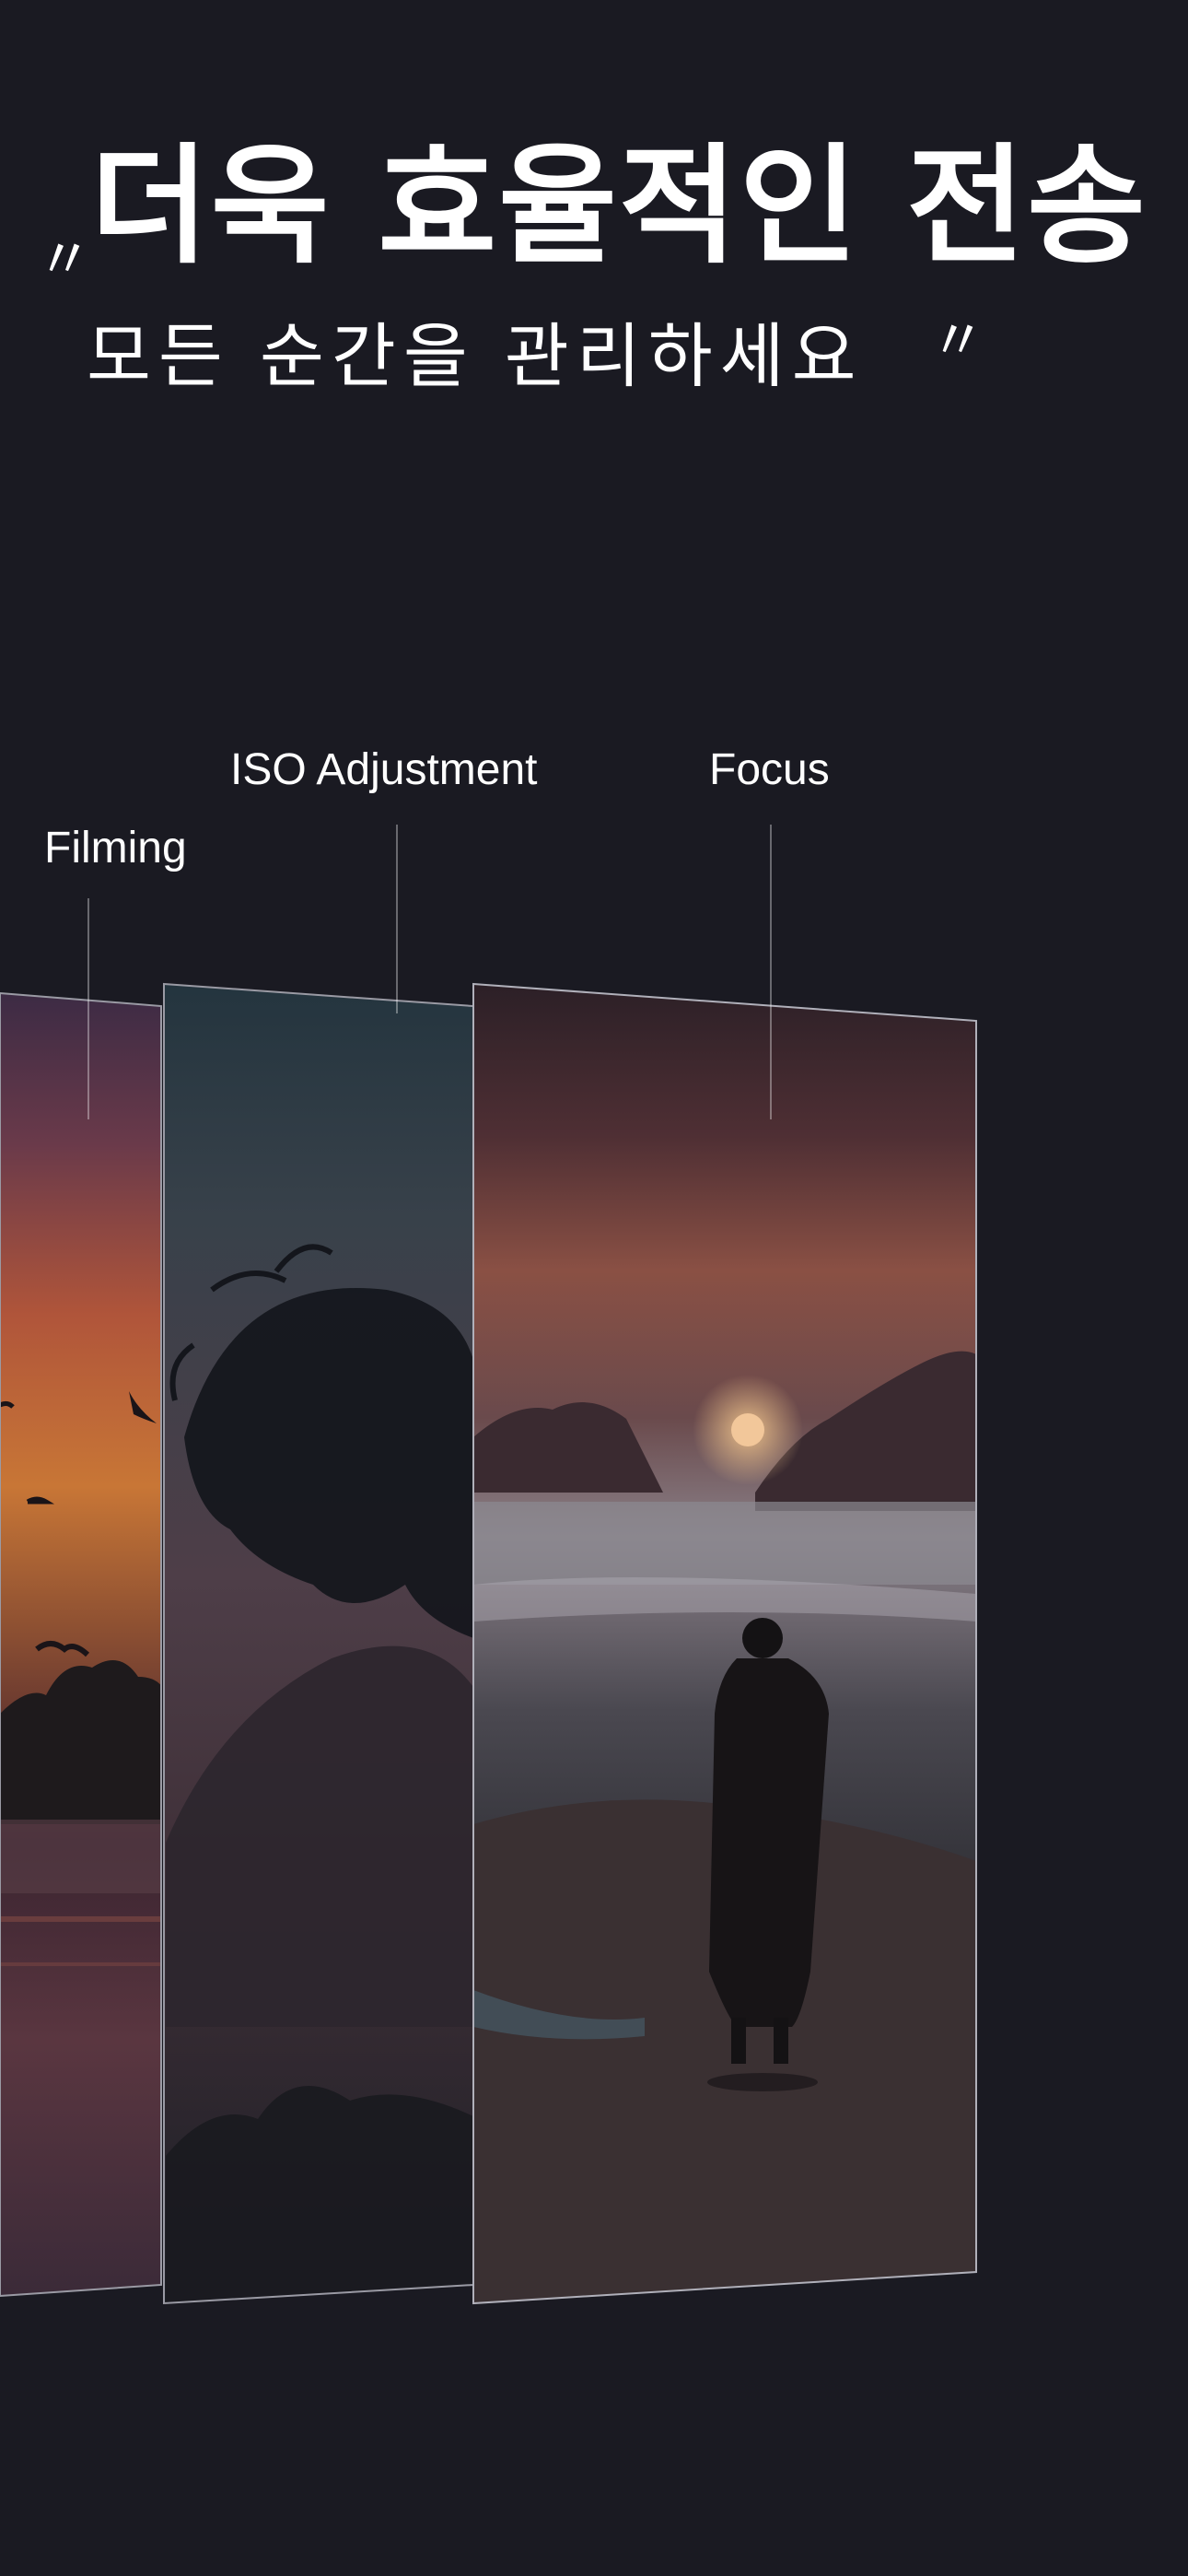 Image resolution: width=1188 pixels, height=2576 pixels. What do you see at coordinates (771, 972) in the screenshot?
I see `focus-leader-line` at bounding box center [771, 972].